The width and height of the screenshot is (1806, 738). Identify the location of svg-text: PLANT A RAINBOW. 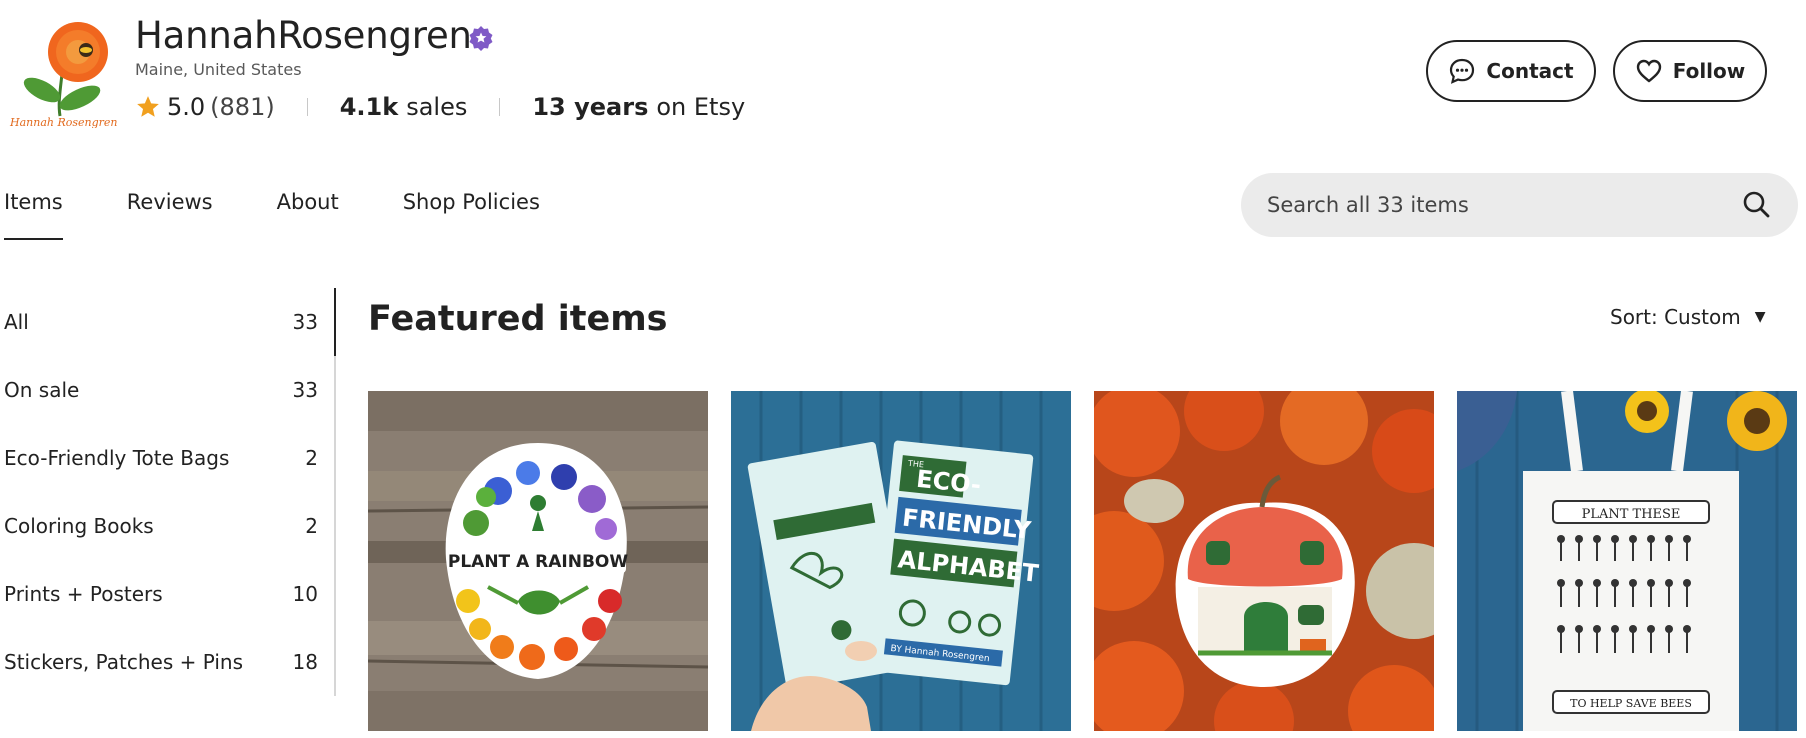
(538, 562).